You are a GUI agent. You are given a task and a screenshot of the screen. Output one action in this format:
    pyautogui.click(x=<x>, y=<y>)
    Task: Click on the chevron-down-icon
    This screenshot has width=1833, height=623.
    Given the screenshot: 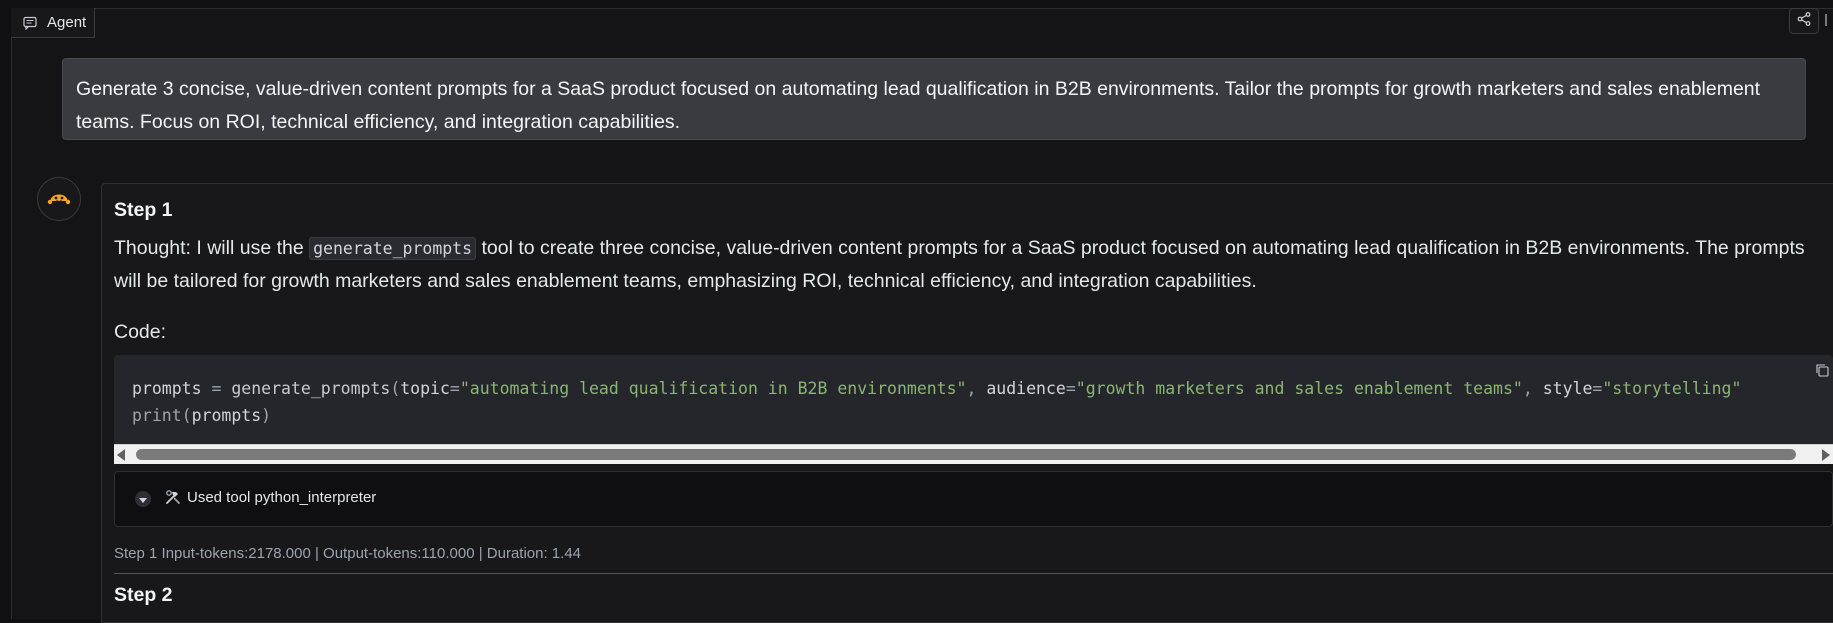 What is the action you would take?
    pyautogui.click(x=143, y=499)
    